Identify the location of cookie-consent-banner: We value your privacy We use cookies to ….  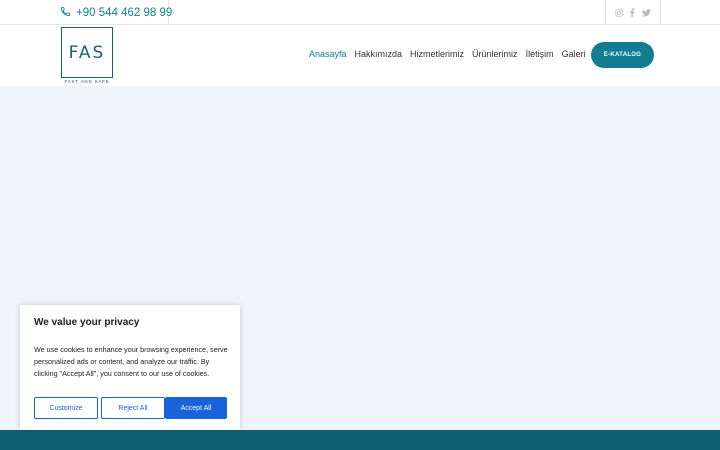
(130, 367).